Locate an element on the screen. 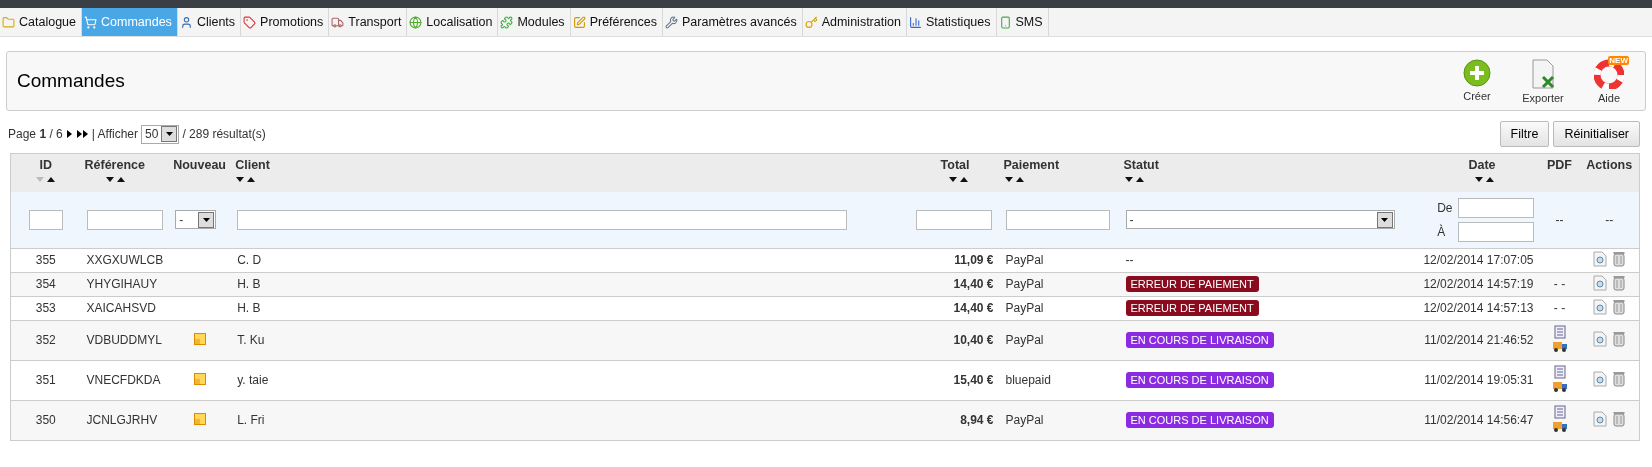  column-header: Paiement is located at coordinates (1031, 165).